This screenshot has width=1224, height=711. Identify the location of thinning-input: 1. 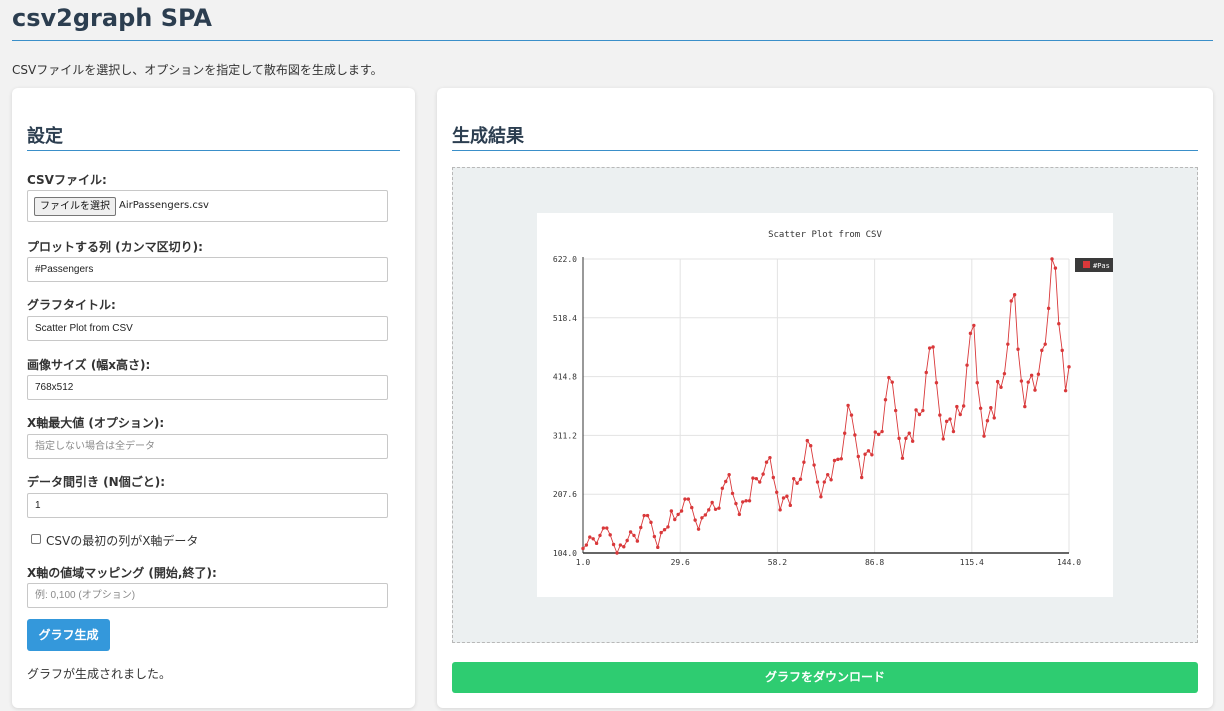
(207, 505).